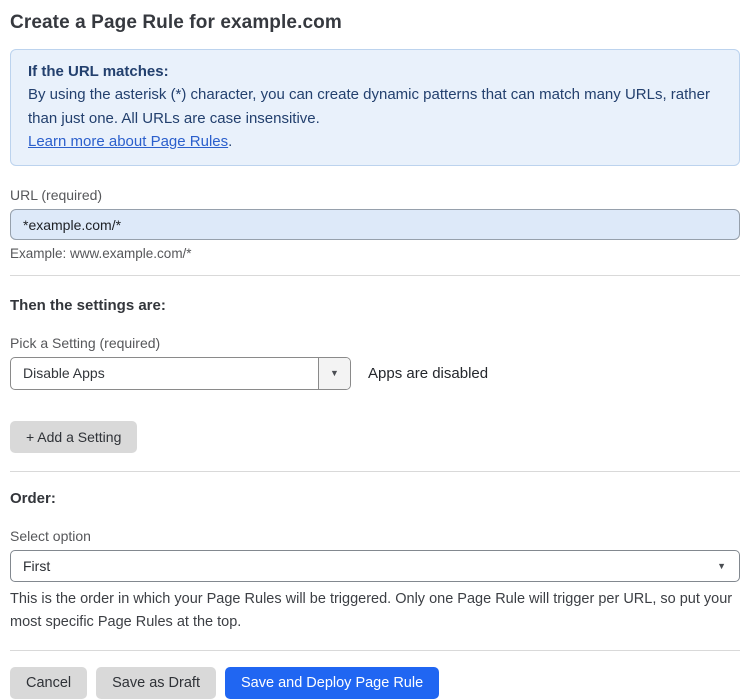  I want to click on order-select: First ▼, so click(375, 566).